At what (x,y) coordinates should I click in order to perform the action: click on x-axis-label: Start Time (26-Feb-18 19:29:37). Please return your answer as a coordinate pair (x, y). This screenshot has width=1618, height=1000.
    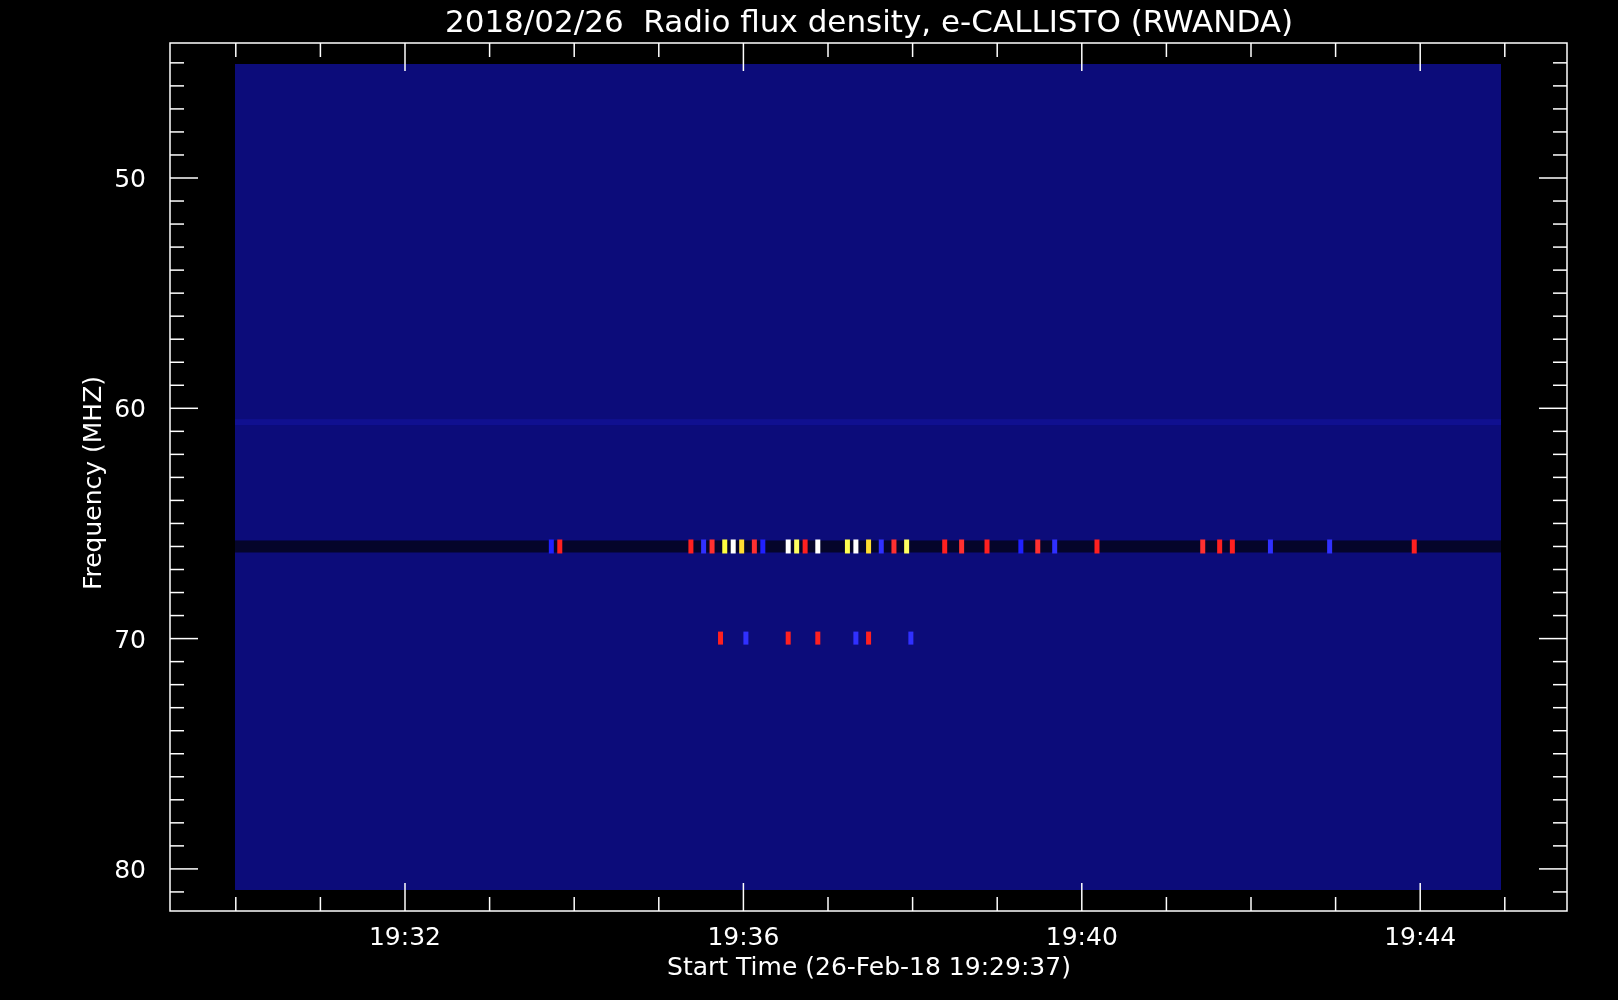
    Looking at the image, I should click on (869, 966).